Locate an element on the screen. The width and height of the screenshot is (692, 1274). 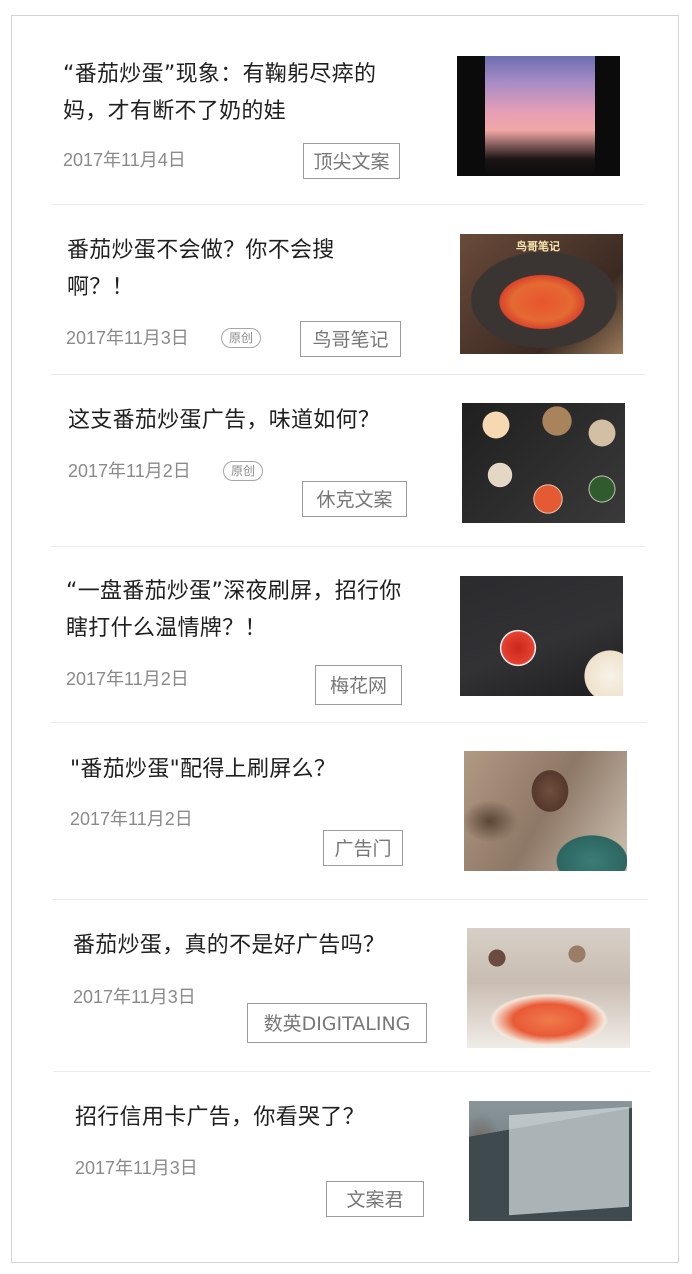
article-title-line: 这支番茄炒蛋广告，味道如何？ is located at coordinates (224, 420).